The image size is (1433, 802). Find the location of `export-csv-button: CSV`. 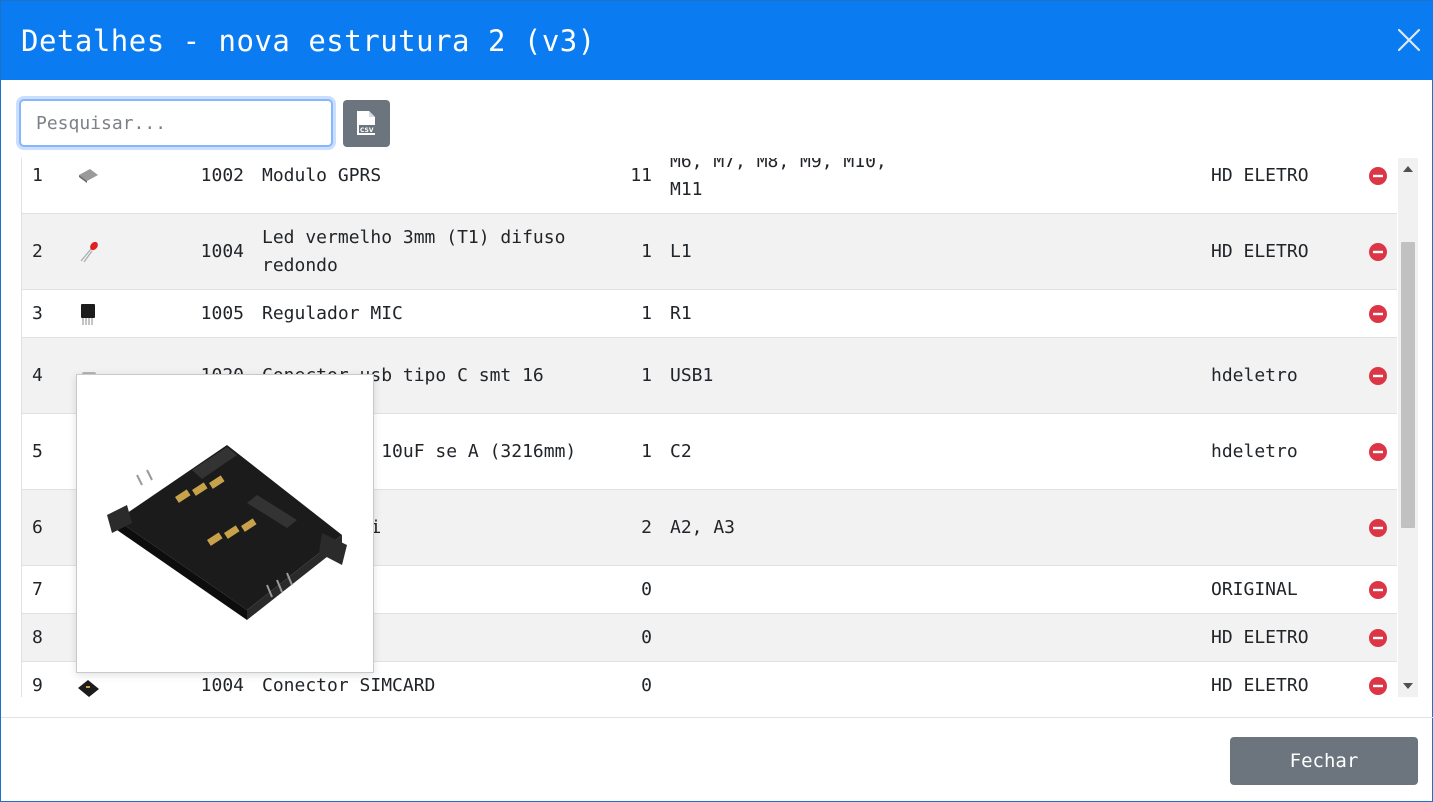

export-csv-button: CSV is located at coordinates (366, 123).